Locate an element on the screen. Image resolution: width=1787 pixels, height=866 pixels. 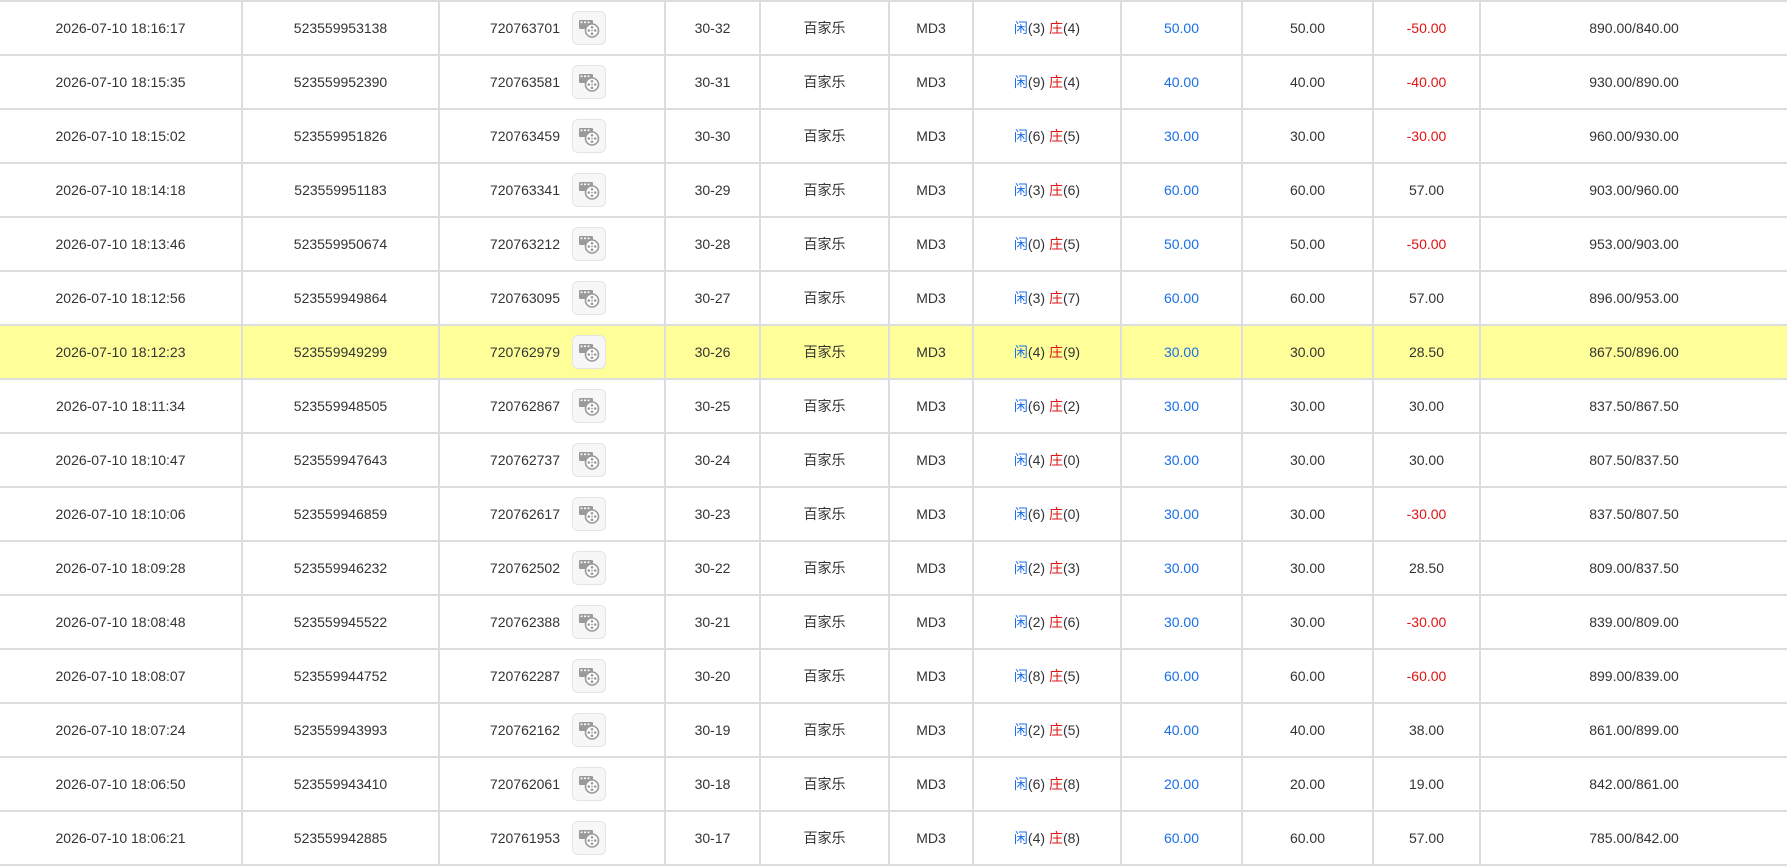
valid-bet: 60.00 is located at coordinates (1307, 298).